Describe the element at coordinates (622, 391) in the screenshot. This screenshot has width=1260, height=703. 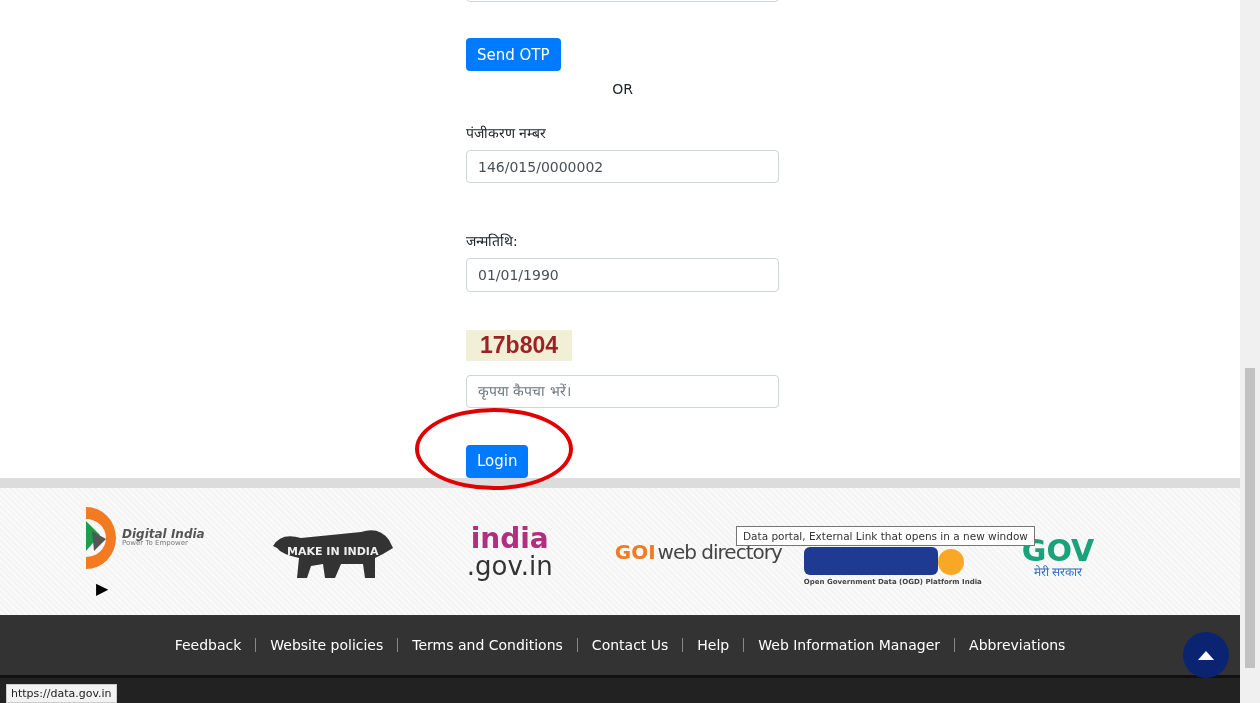
I see `captcha-field: कृपया कैपचा भरें।` at that location.